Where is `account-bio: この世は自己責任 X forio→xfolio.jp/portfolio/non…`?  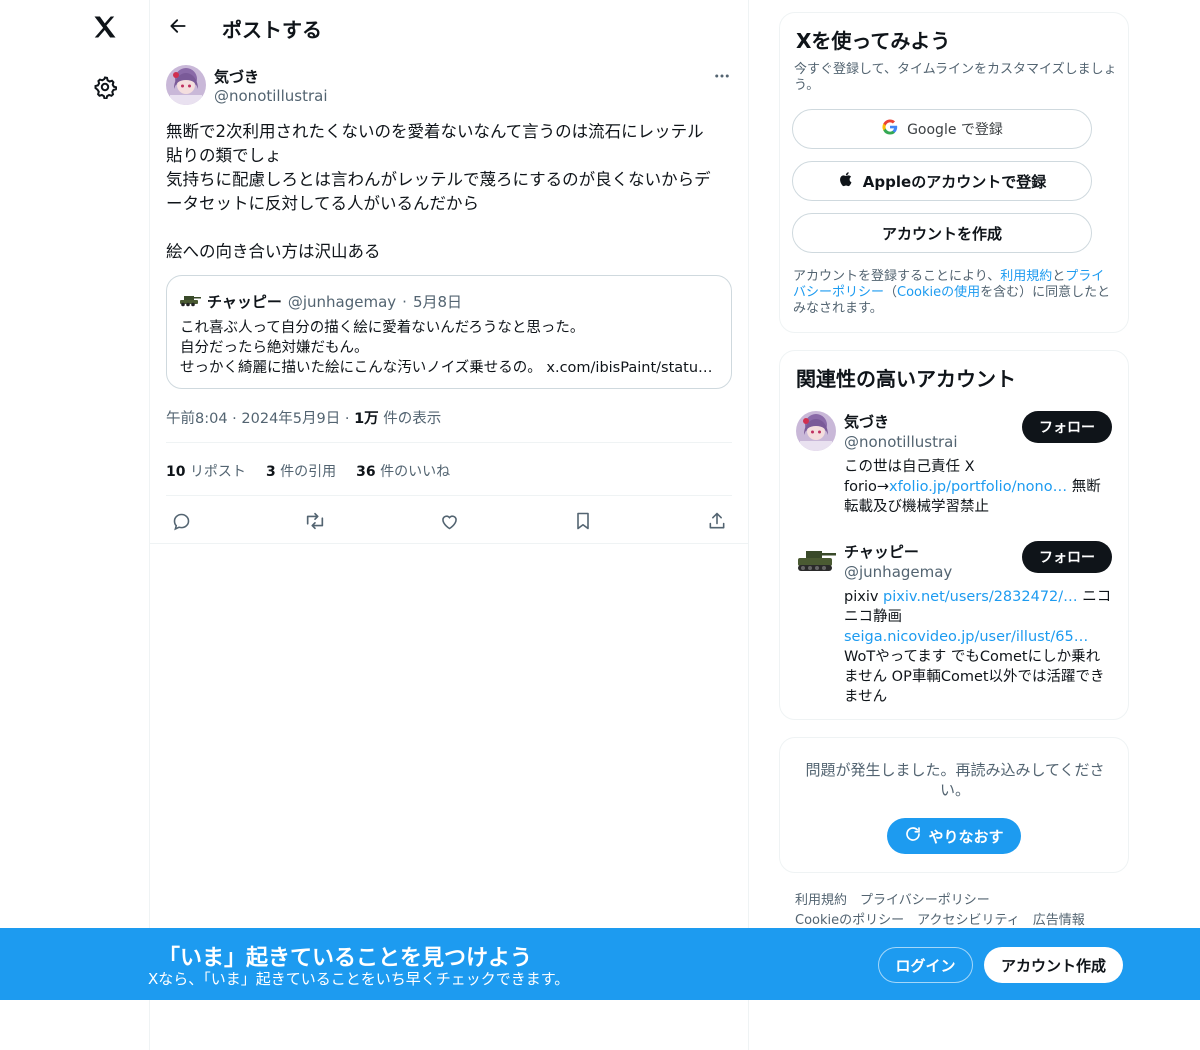 account-bio: この世は自己責任 X forio→xfolio.jp/portfolio/non… is located at coordinates (979, 487).